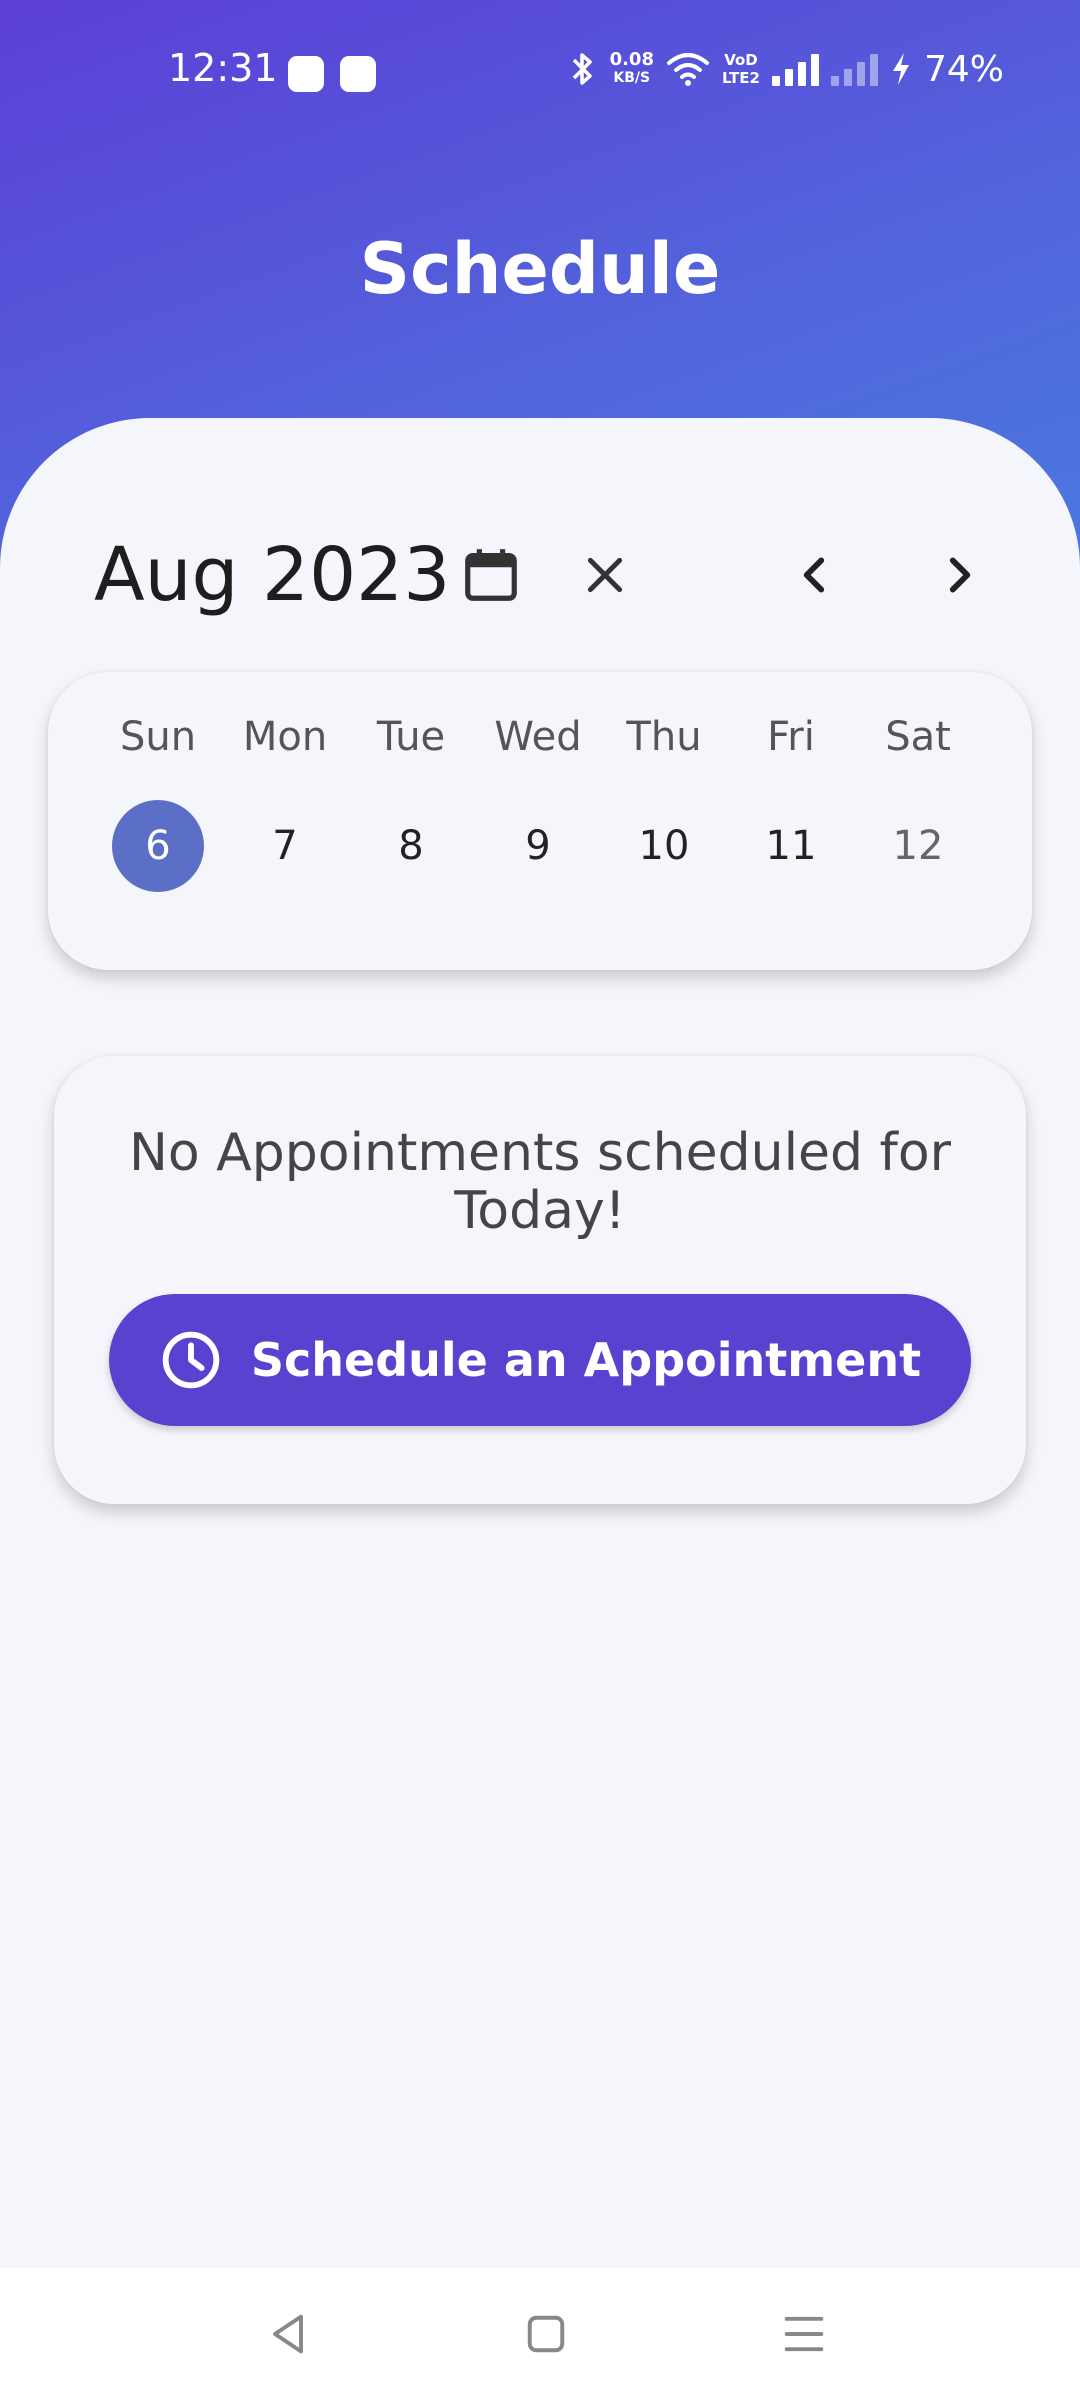 This screenshot has width=1080, height=2400. Describe the element at coordinates (959, 575) in the screenshot. I see `chevron-right-icon` at that location.